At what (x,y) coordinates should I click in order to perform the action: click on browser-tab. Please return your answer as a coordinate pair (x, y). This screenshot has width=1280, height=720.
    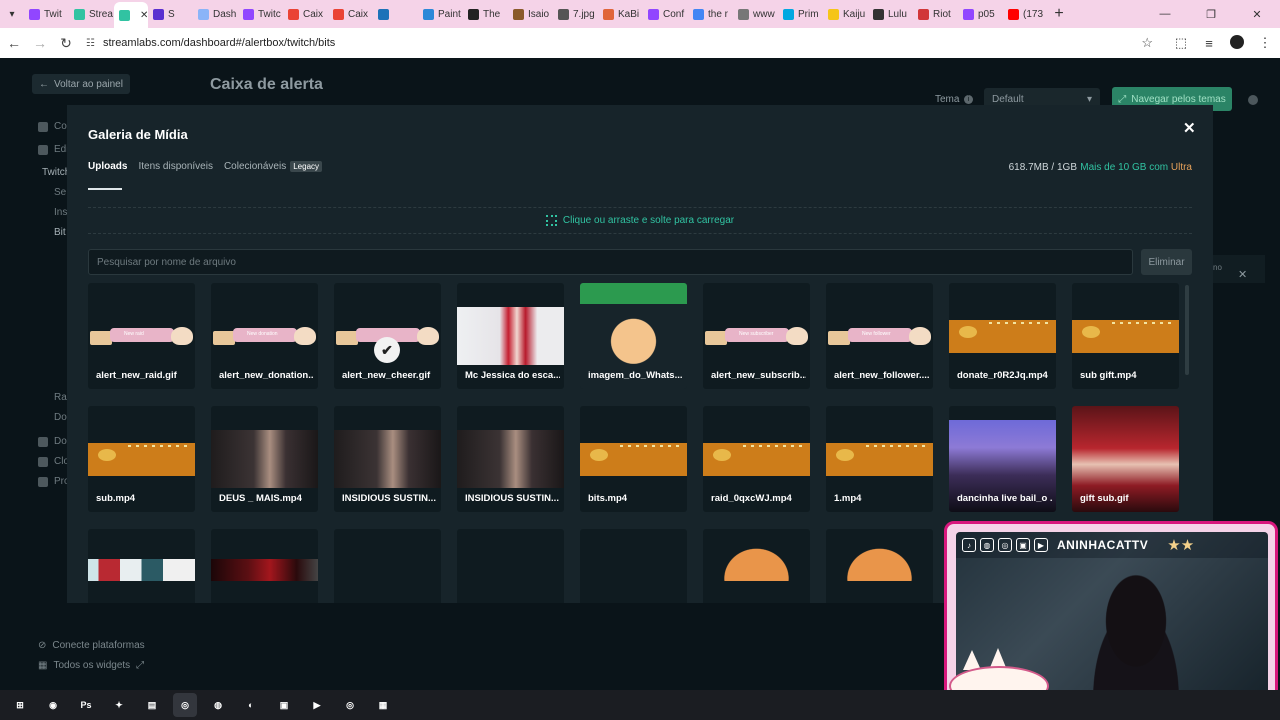
    Looking at the image, I should click on (395, 14).